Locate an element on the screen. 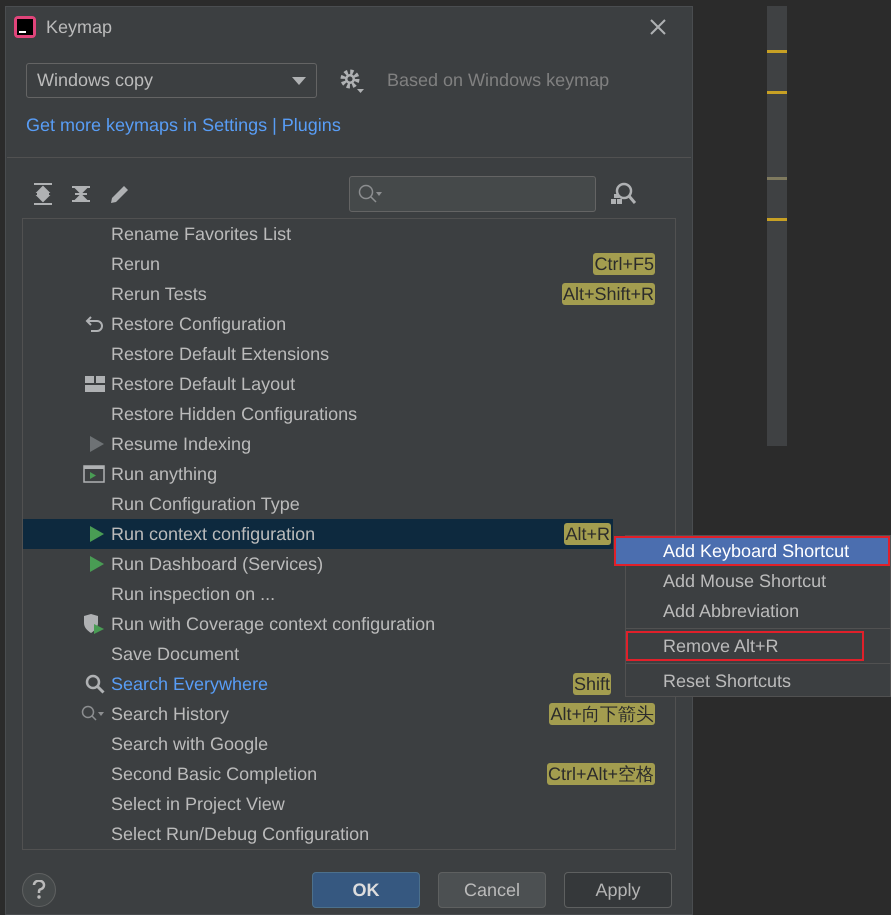 Image resolution: width=891 pixels, height=915 pixels. action-label: Run with Coverage context configuration is located at coordinates (273, 624).